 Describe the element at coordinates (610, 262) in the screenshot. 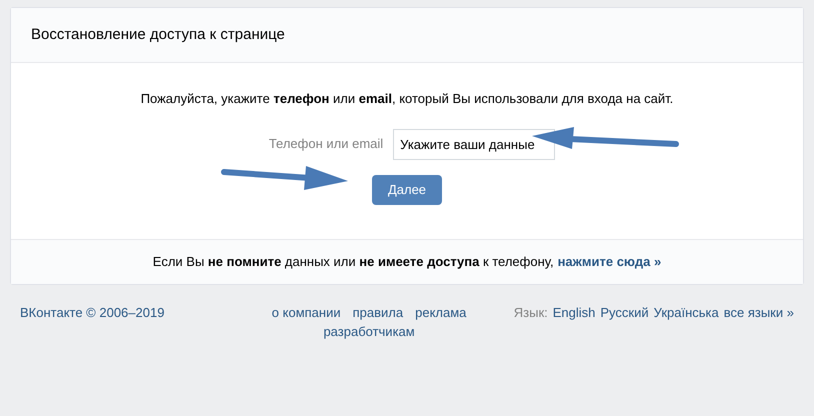

I see `click-here-link: нажмите сюда »` at that location.